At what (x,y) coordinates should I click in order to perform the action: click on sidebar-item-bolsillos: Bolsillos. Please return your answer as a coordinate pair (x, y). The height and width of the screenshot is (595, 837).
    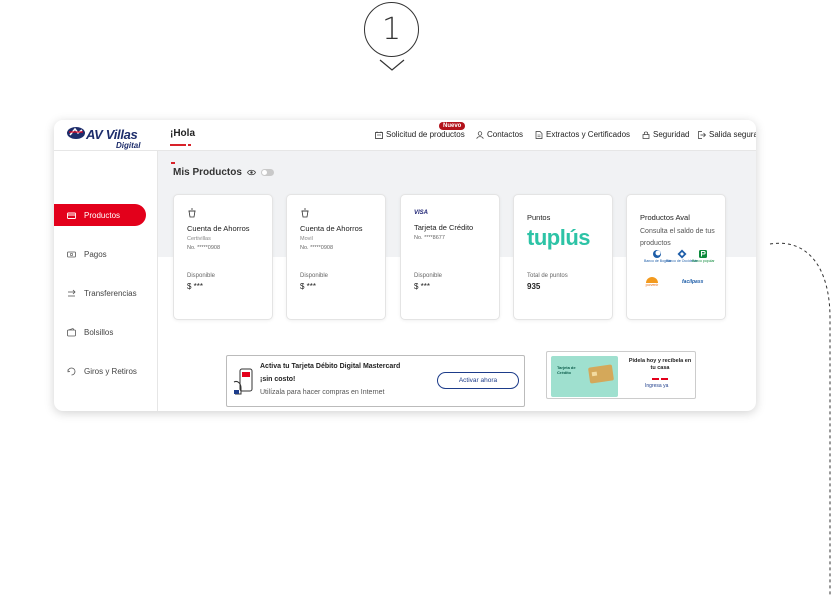
    Looking at the image, I should click on (100, 332).